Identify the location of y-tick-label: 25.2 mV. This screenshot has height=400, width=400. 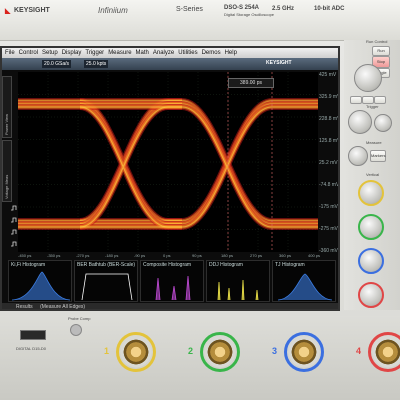
(328, 163).